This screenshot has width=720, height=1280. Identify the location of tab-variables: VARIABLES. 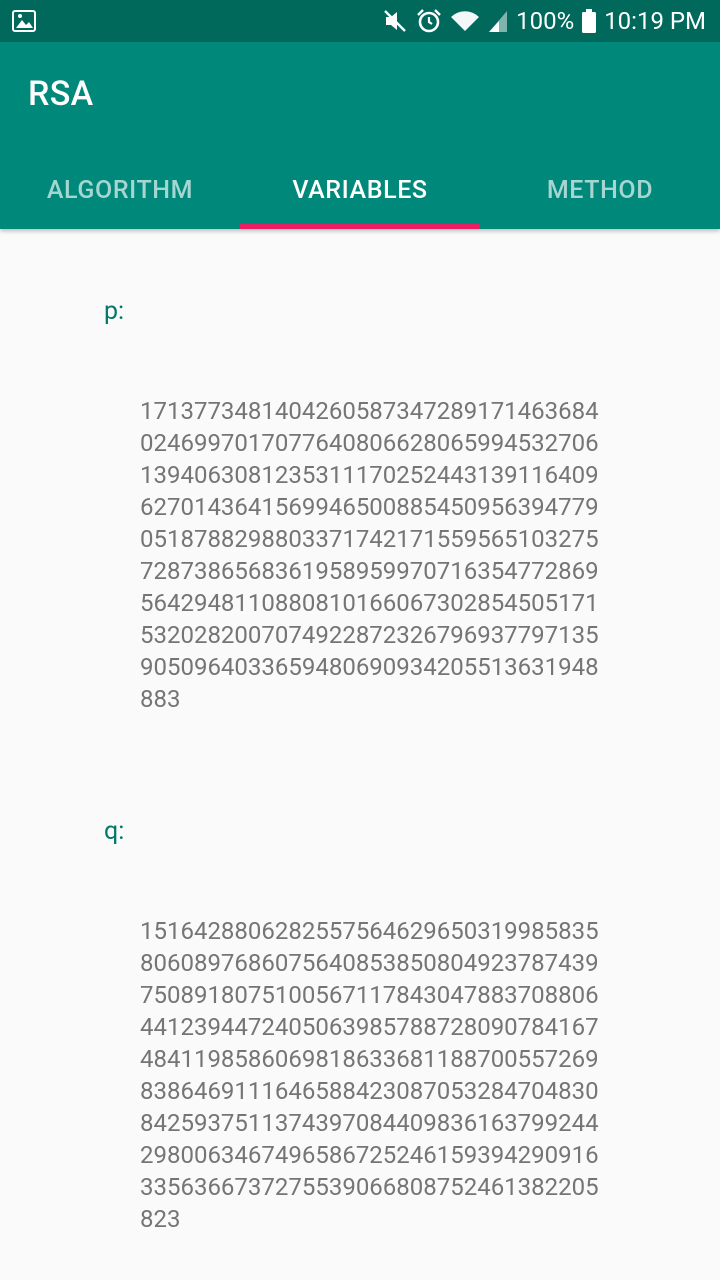
(360, 190).